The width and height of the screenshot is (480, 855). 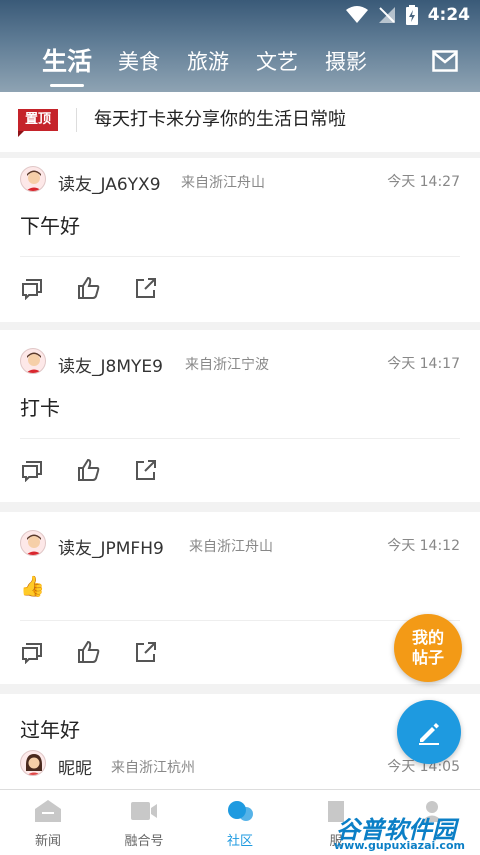 What do you see at coordinates (411, 15) in the screenshot?
I see `battery-icon` at bounding box center [411, 15].